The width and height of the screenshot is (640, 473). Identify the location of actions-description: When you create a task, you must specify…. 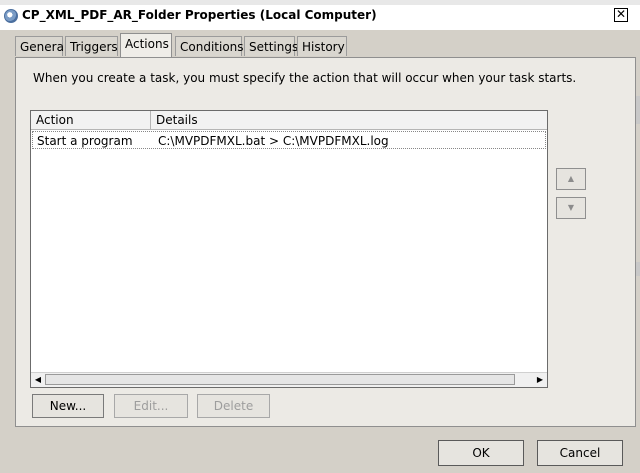
(305, 78).